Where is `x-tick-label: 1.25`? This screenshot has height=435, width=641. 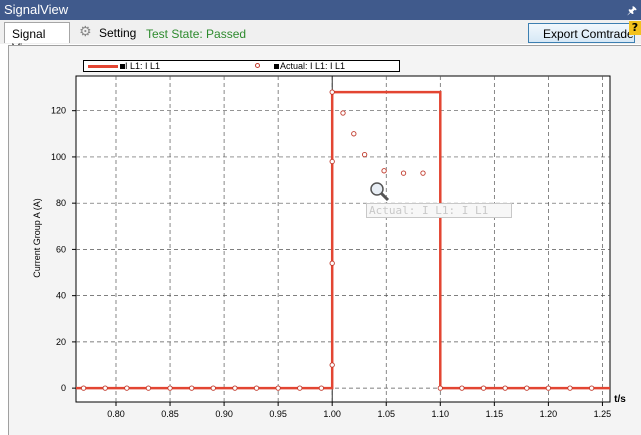 x-tick-label: 1.25 is located at coordinates (603, 414).